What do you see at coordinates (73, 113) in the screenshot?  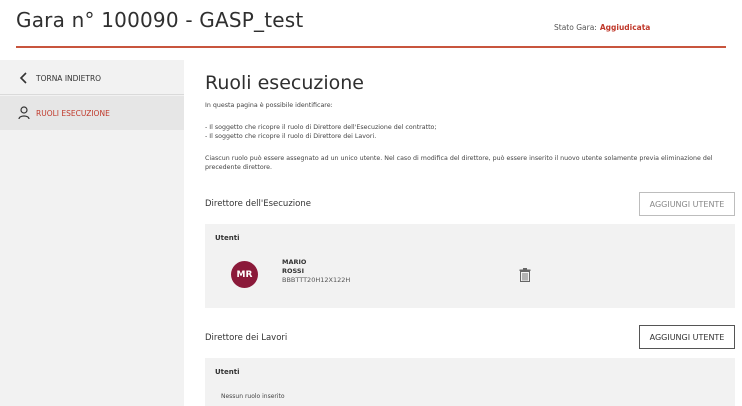 I see `sidebar-item-label: RUOLI ESECUZIONE` at bounding box center [73, 113].